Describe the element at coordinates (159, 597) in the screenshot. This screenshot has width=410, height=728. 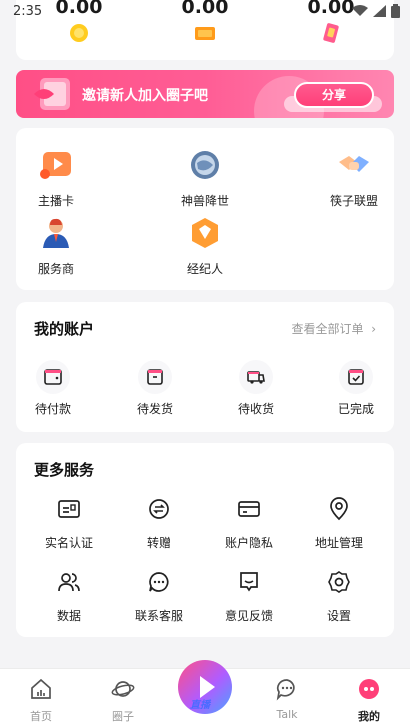
I see `service-customer-support: 联系客服` at that location.